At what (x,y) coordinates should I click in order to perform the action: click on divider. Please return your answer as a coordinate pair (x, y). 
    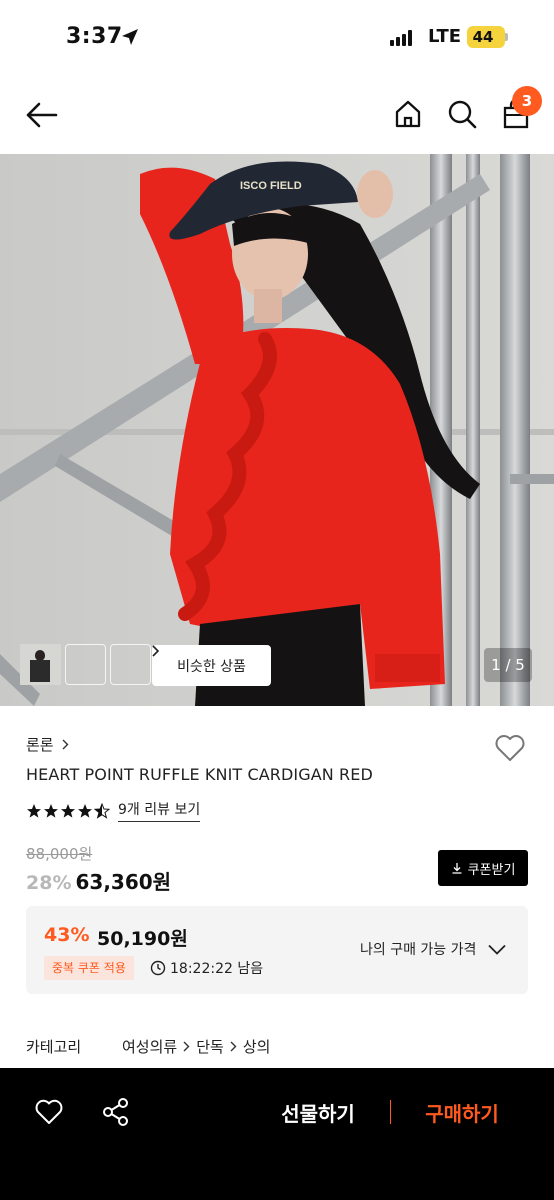
    Looking at the image, I should click on (390, 1112).